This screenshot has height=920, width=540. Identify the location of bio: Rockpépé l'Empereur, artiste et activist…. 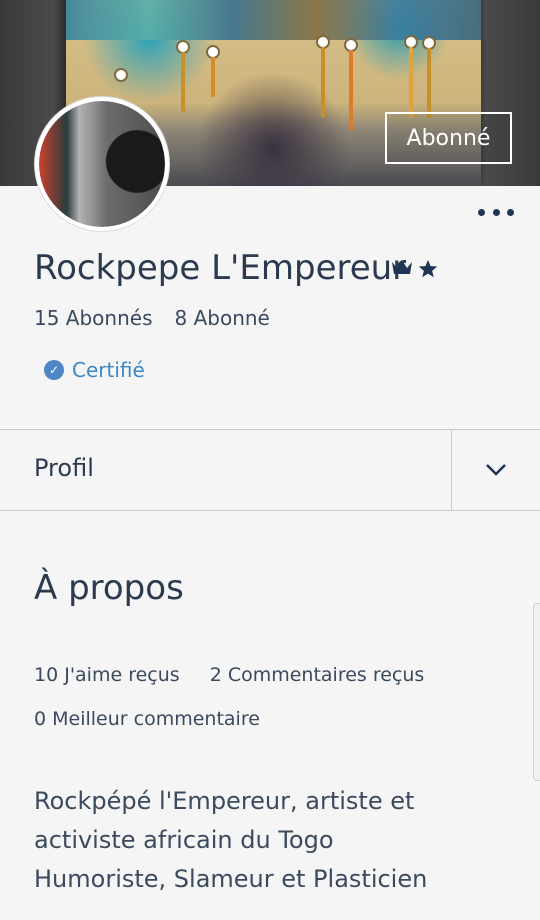
(269, 840).